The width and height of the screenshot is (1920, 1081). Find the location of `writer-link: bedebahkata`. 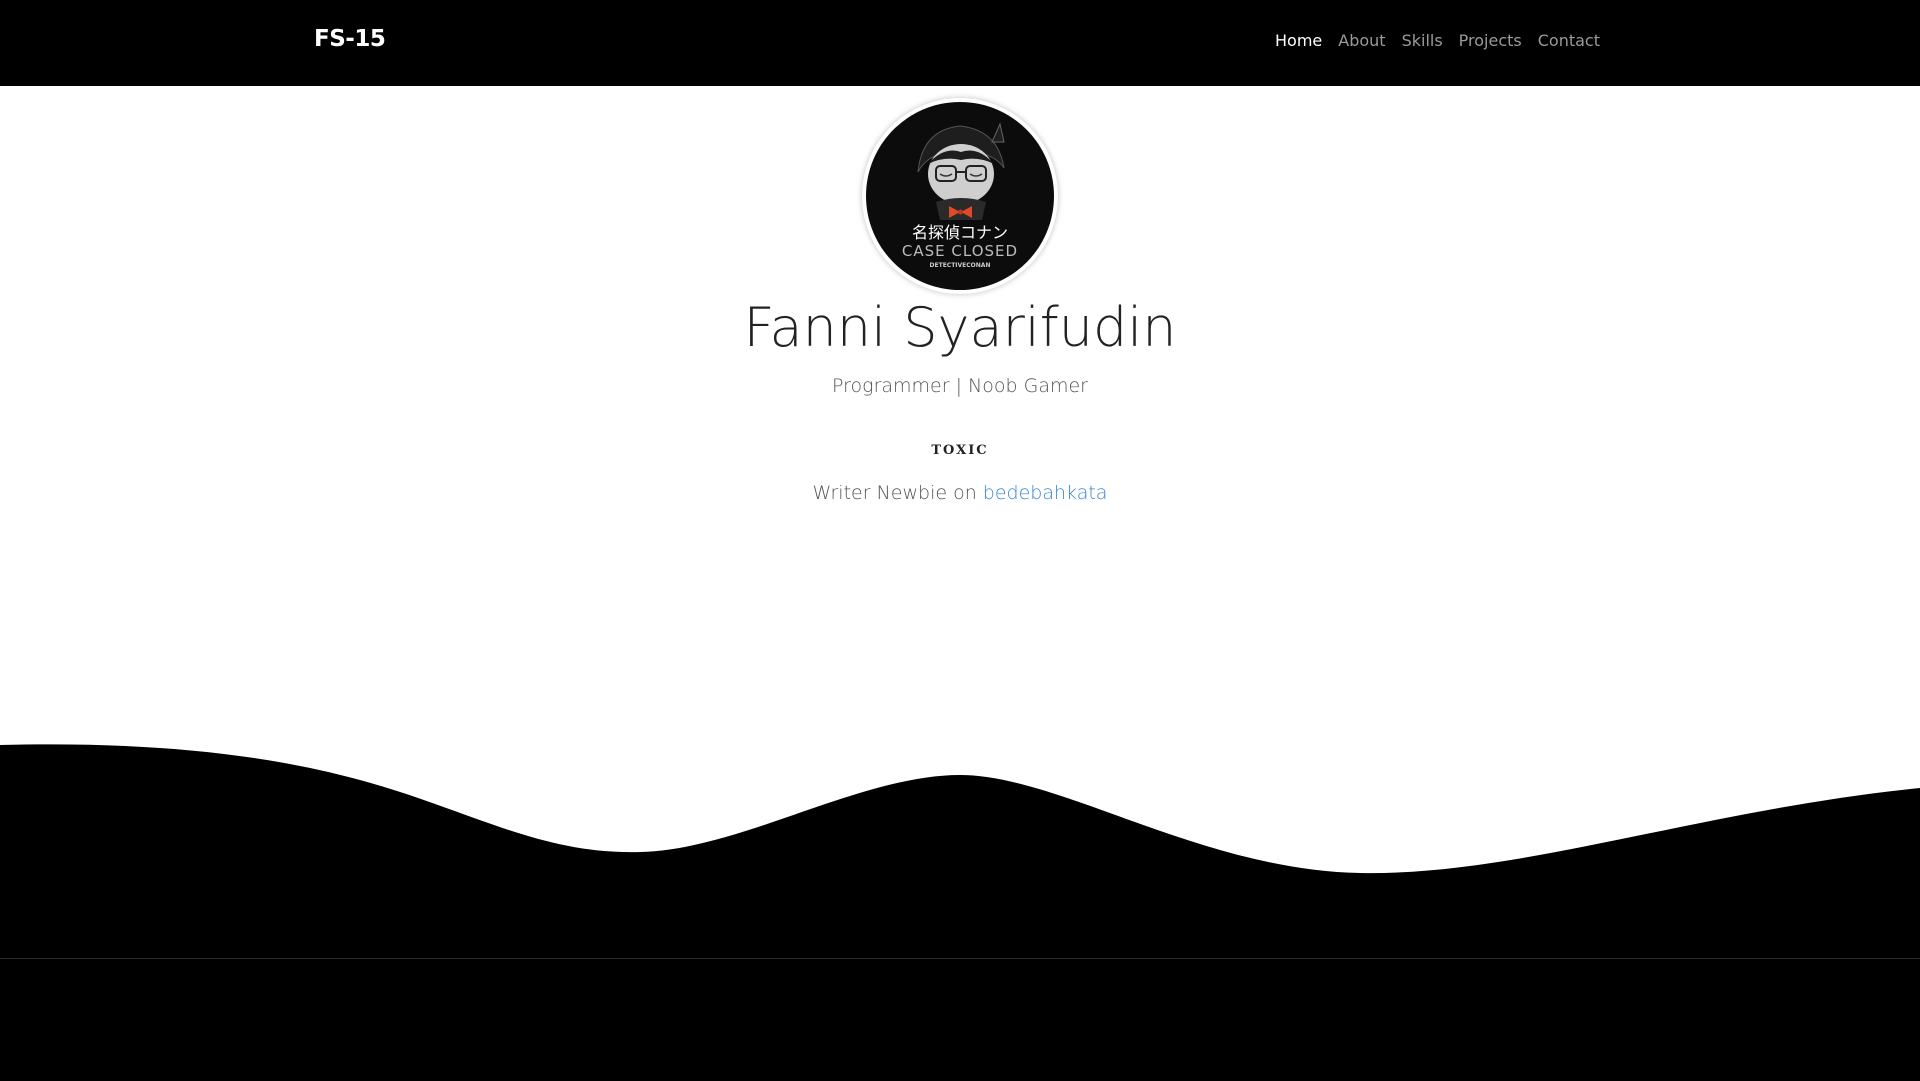

writer-link: bedebahkata is located at coordinates (1045, 493).